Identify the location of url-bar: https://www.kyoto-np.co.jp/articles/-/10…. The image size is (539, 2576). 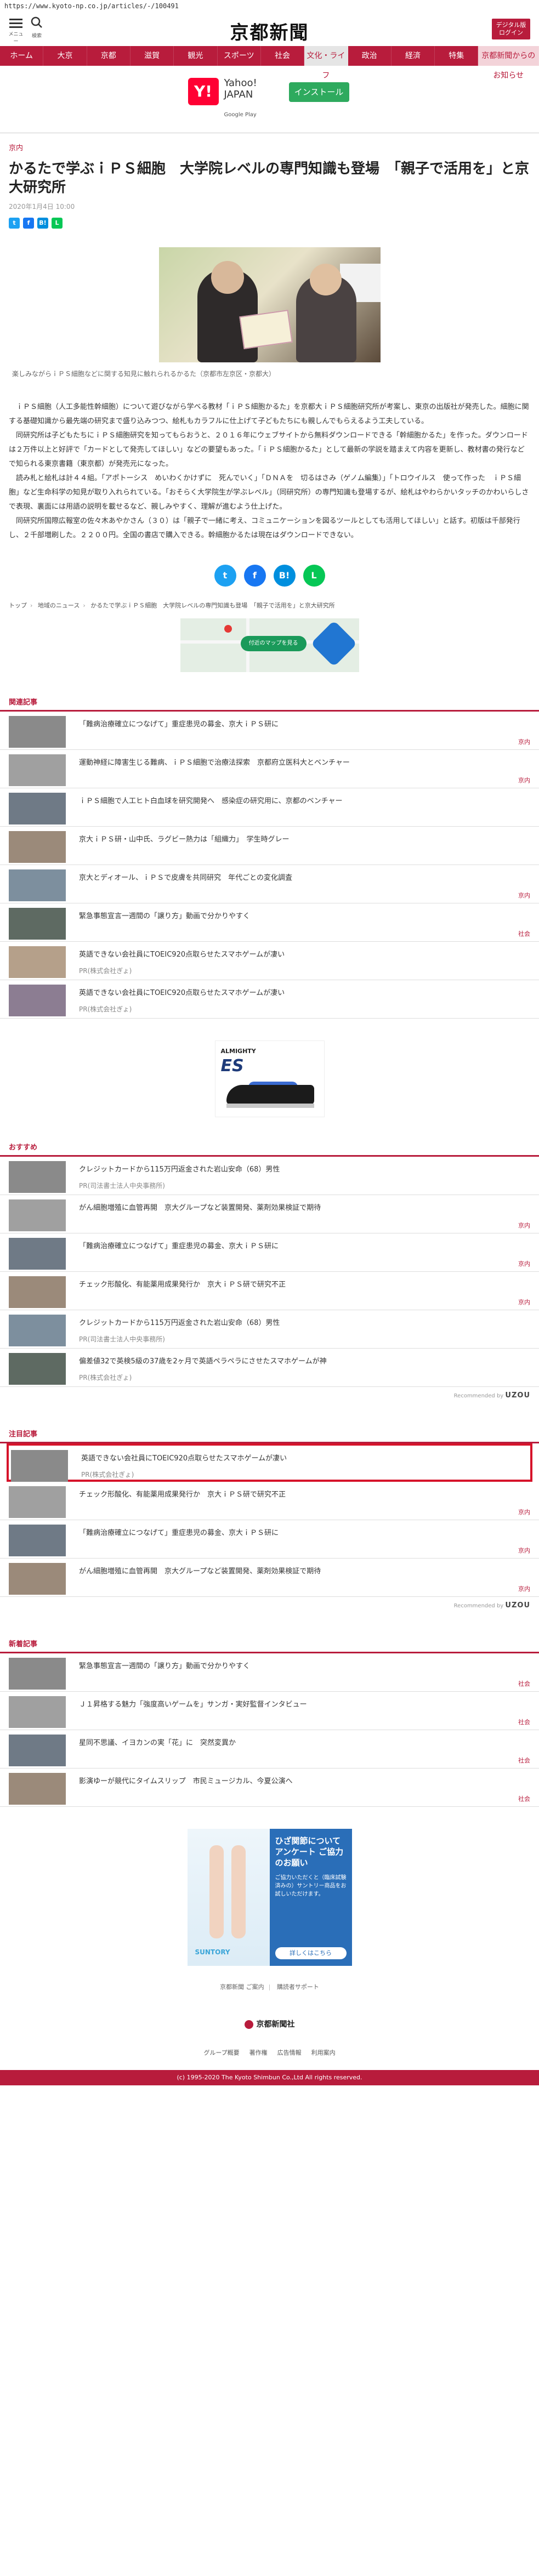
(269, 6).